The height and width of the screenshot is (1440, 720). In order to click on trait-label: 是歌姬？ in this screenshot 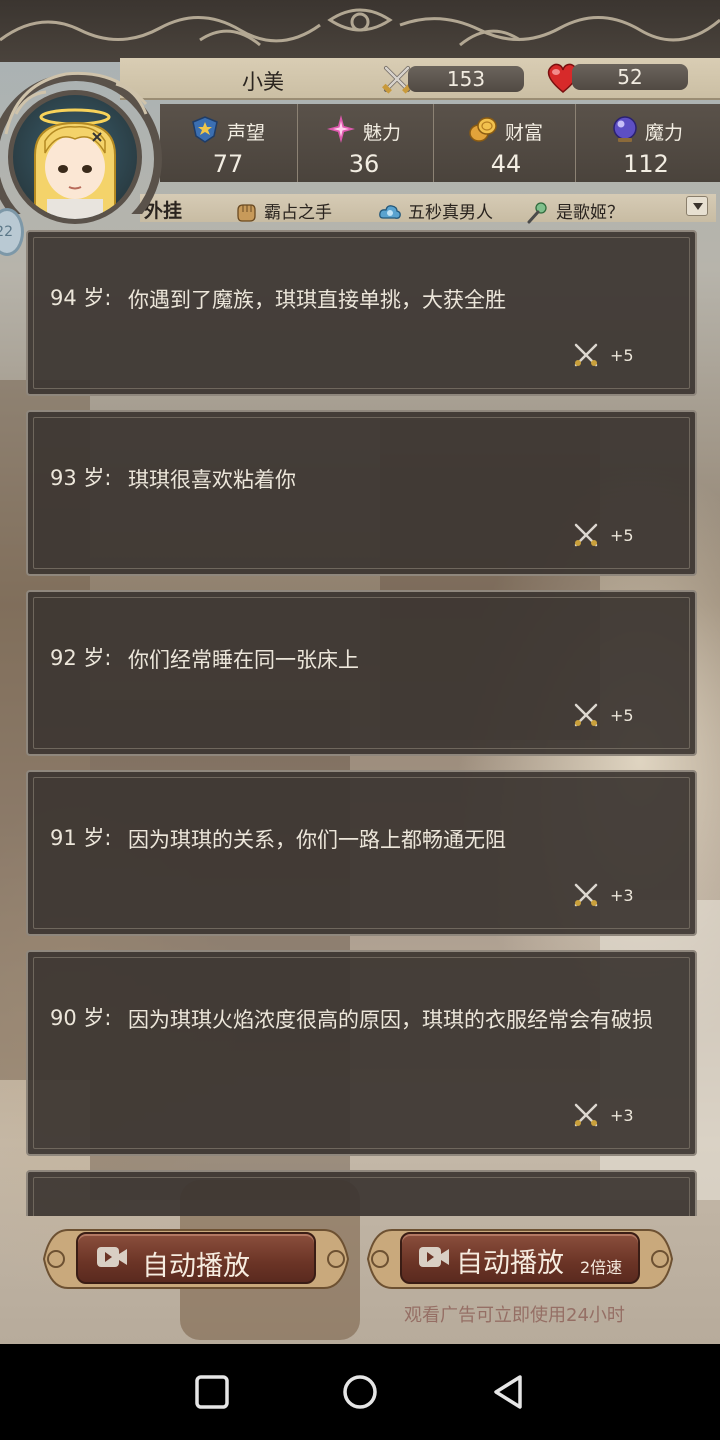, I will do `click(590, 213)`.